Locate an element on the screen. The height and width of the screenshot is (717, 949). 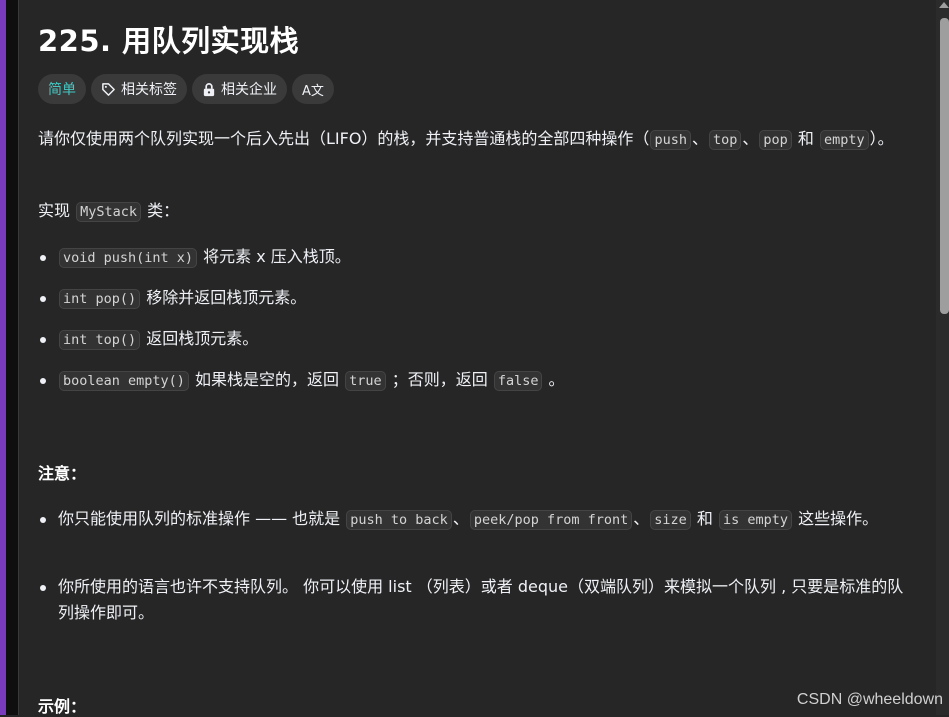
code-top: top is located at coordinates (725, 140).